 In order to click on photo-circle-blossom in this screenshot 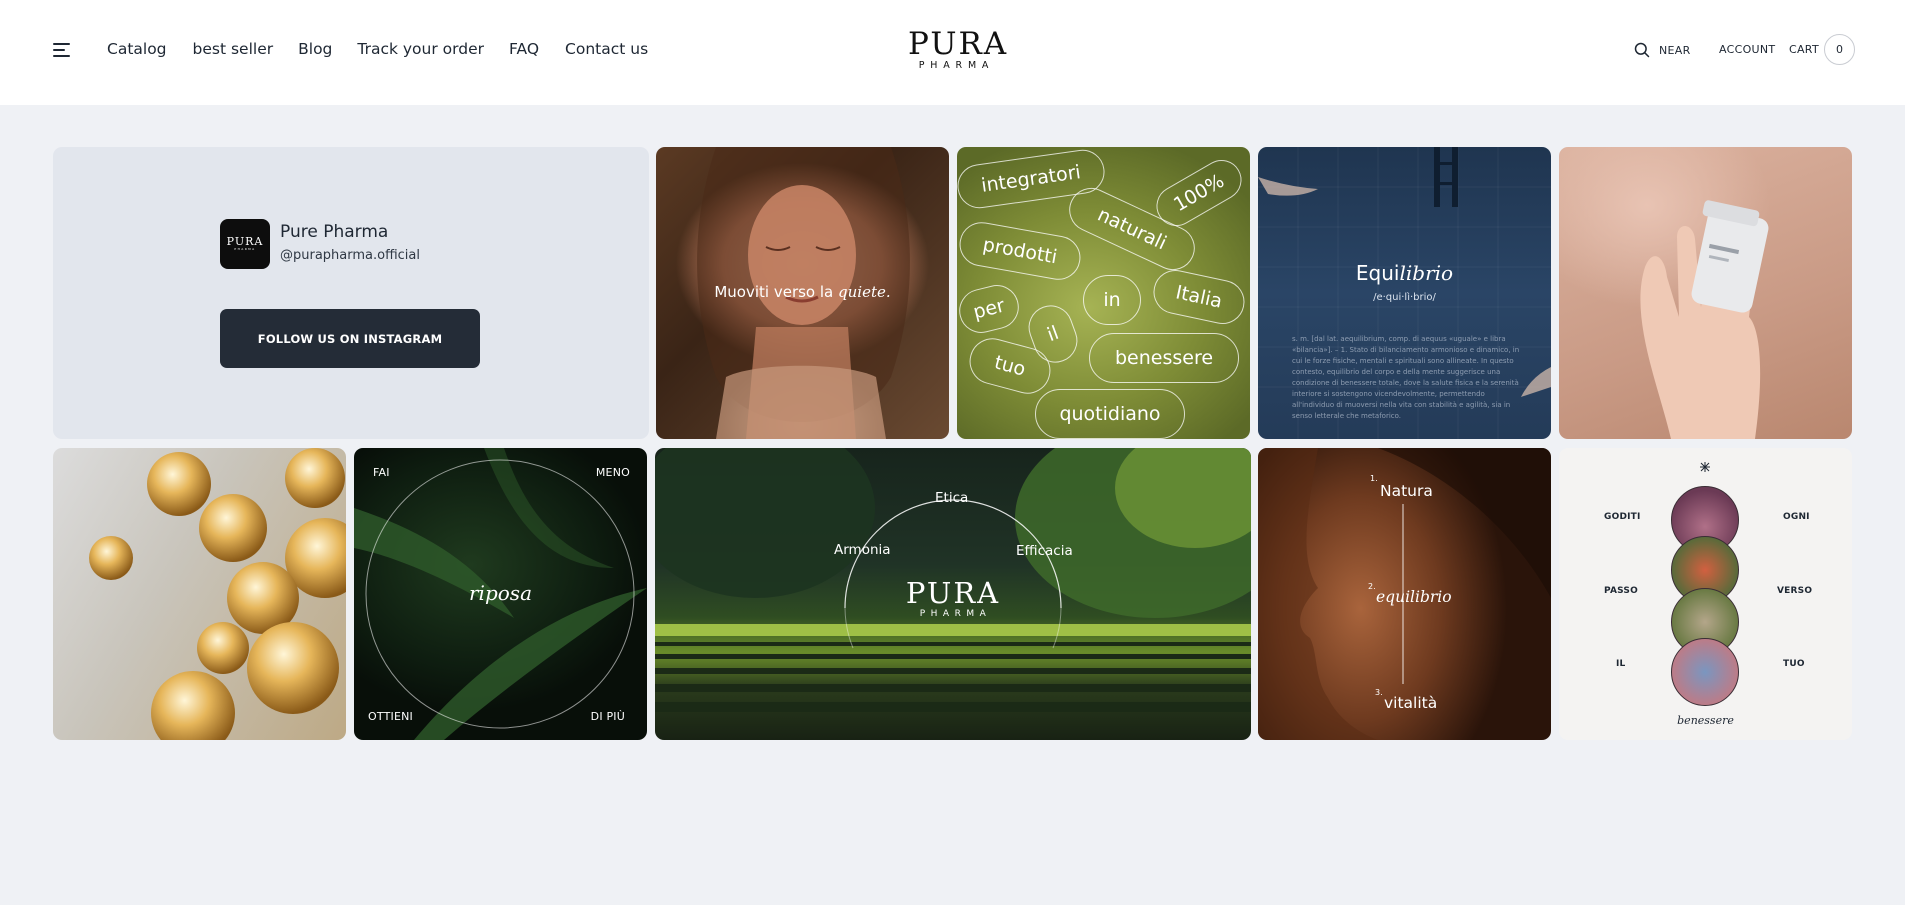, I will do `click(1705, 672)`.